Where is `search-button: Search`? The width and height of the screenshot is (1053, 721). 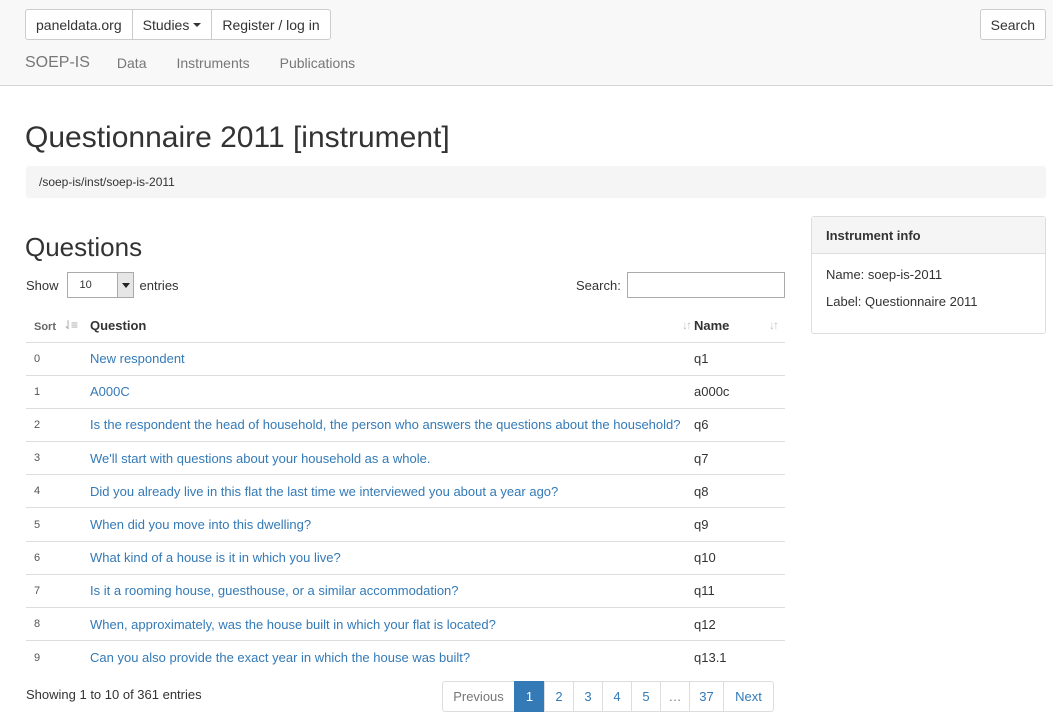
search-button: Search is located at coordinates (1012, 24).